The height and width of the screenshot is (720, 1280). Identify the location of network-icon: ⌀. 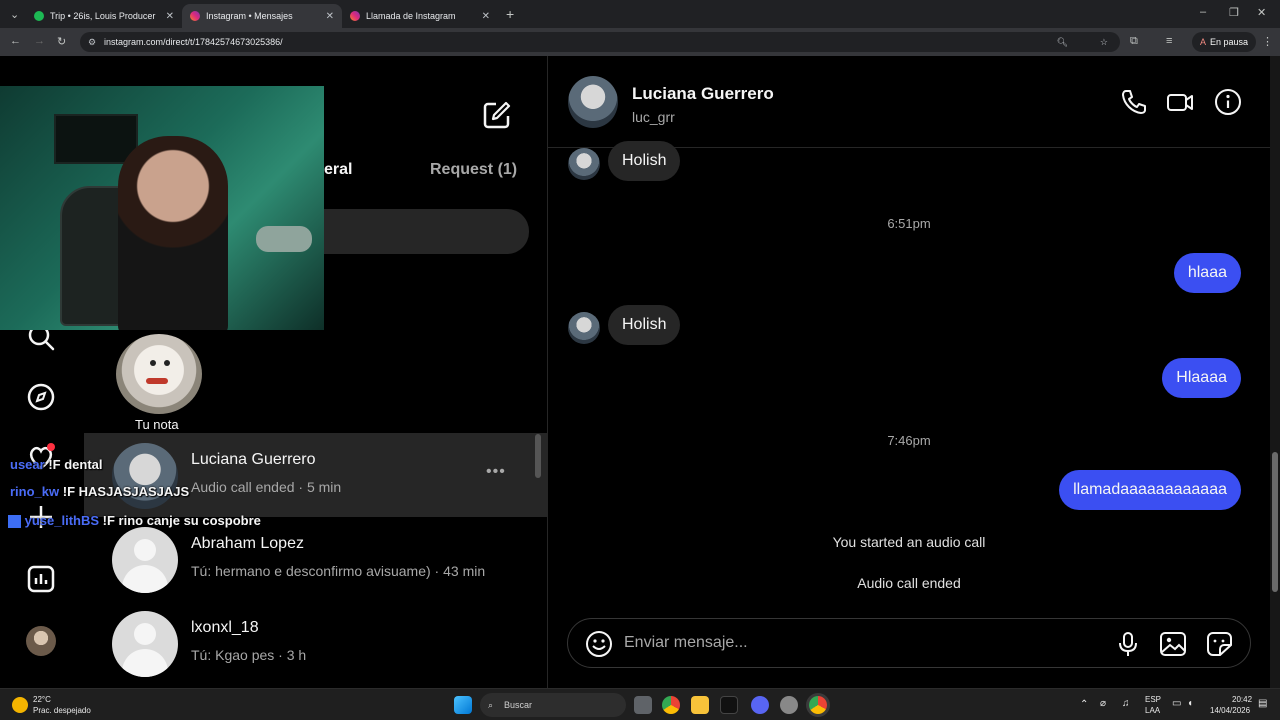
(1103, 703).